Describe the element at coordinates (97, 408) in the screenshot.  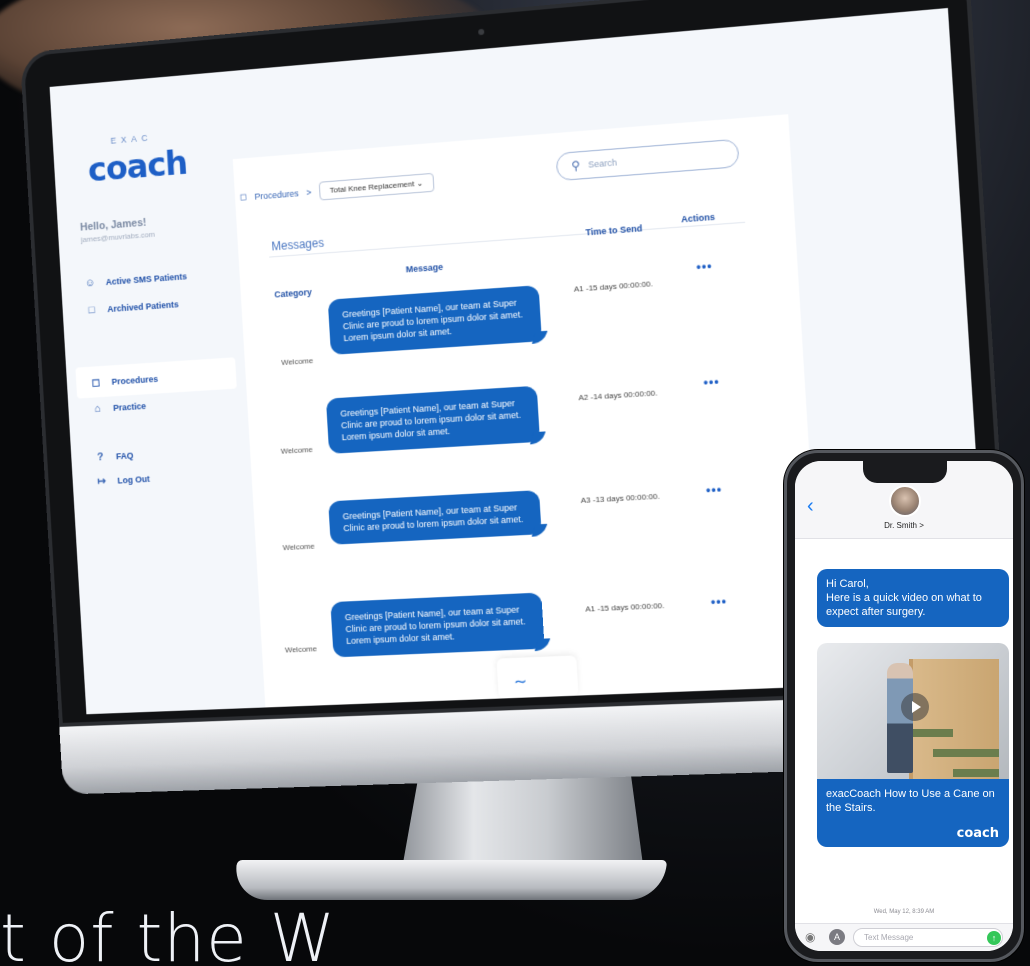
I see `building-icon: ⌂` at that location.